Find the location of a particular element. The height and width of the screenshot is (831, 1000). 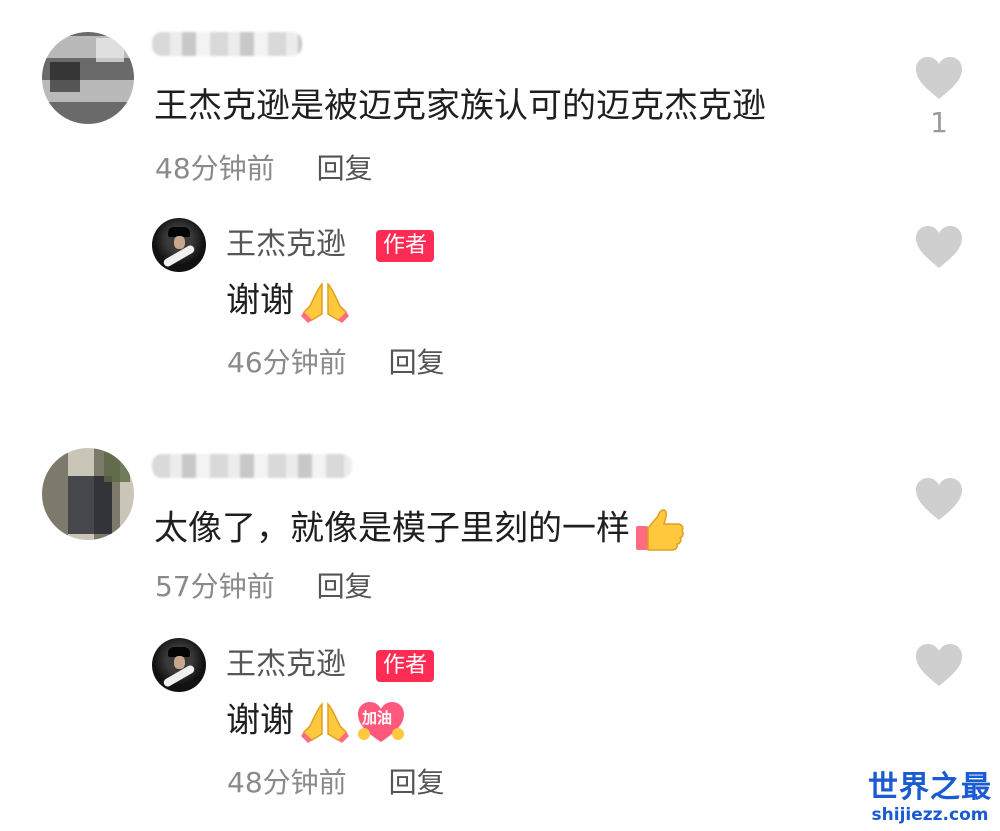

comment-text: 王杰克逊是被迈克家族认可的迈克杰克逊 is located at coordinates (460, 106).